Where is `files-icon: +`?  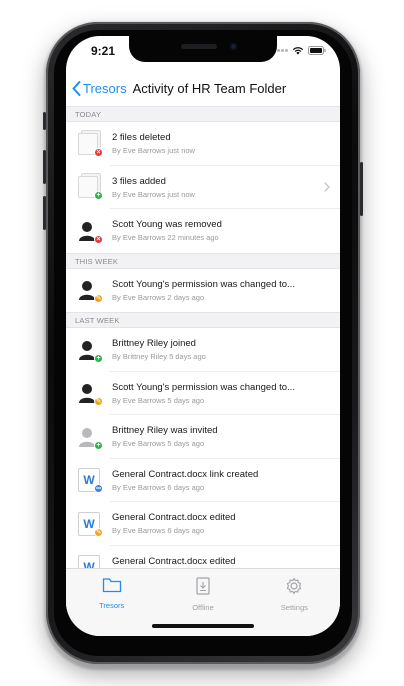
files-icon: + is located at coordinates (90, 187).